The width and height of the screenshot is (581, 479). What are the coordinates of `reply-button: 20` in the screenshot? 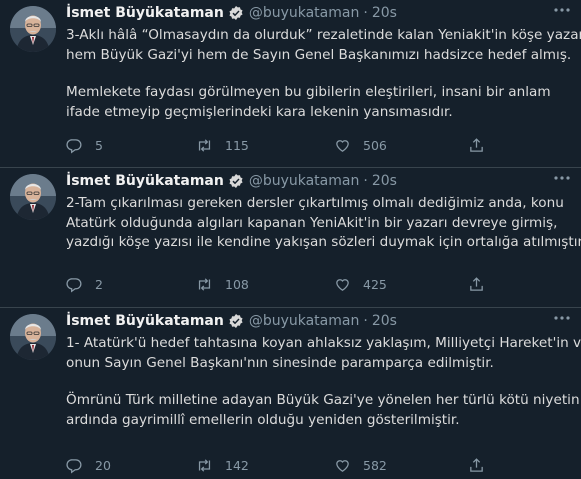 It's located at (88, 465).